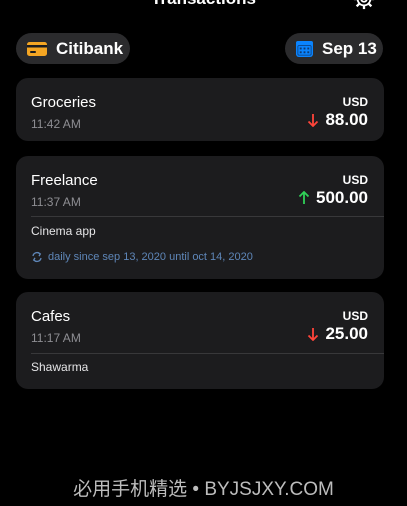 The width and height of the screenshot is (407, 506). I want to click on calendar-icon, so click(304, 48).